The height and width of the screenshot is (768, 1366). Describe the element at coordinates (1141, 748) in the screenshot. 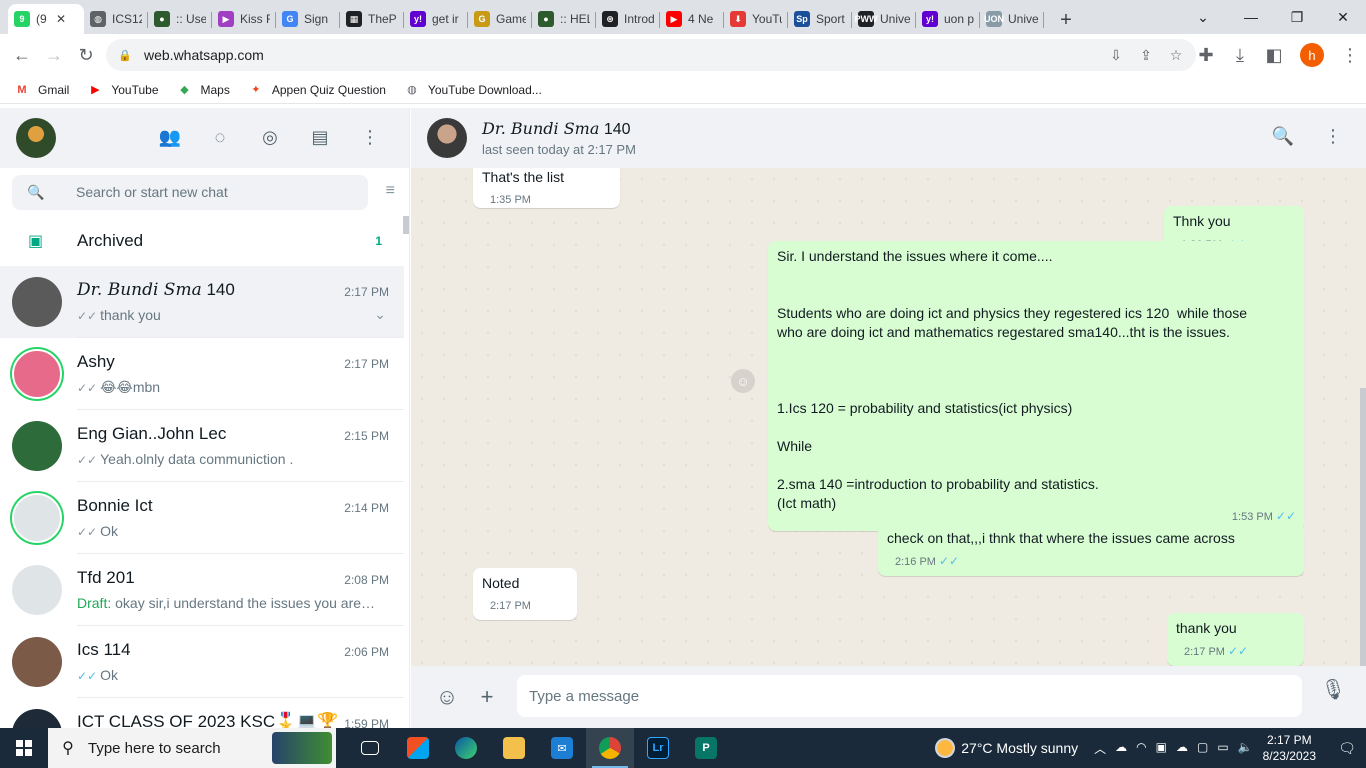

I see `wifi-icon: ◠` at that location.